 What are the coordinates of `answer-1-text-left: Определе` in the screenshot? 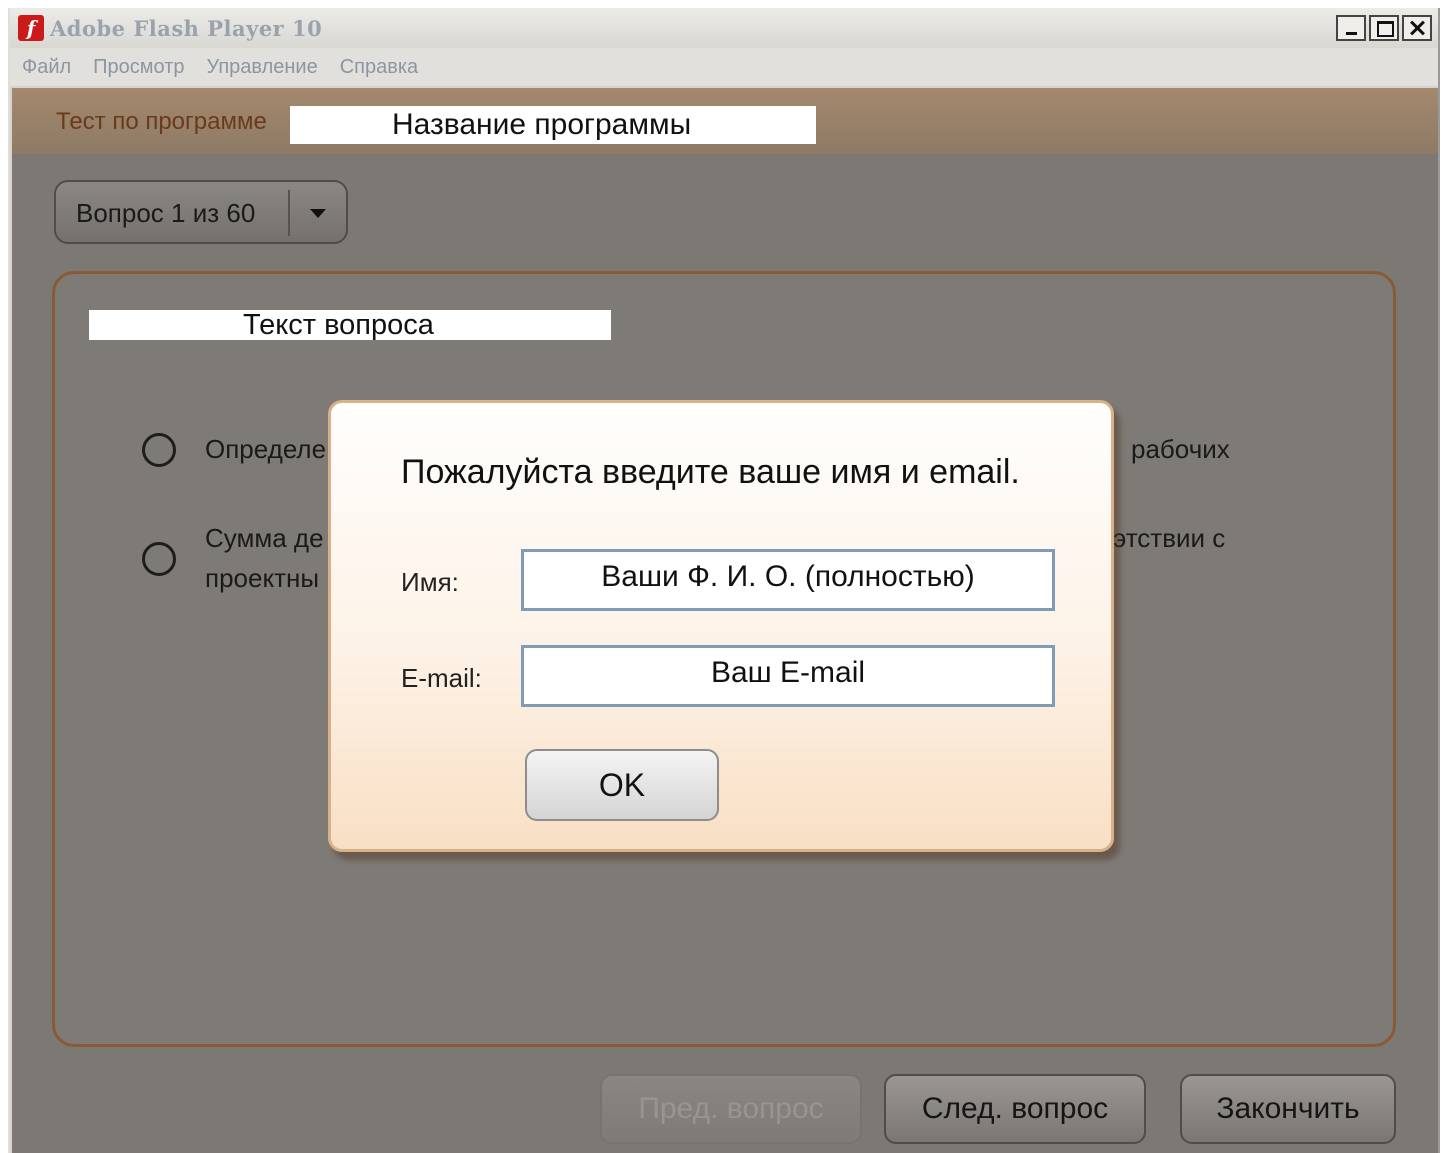 It's located at (266, 449).